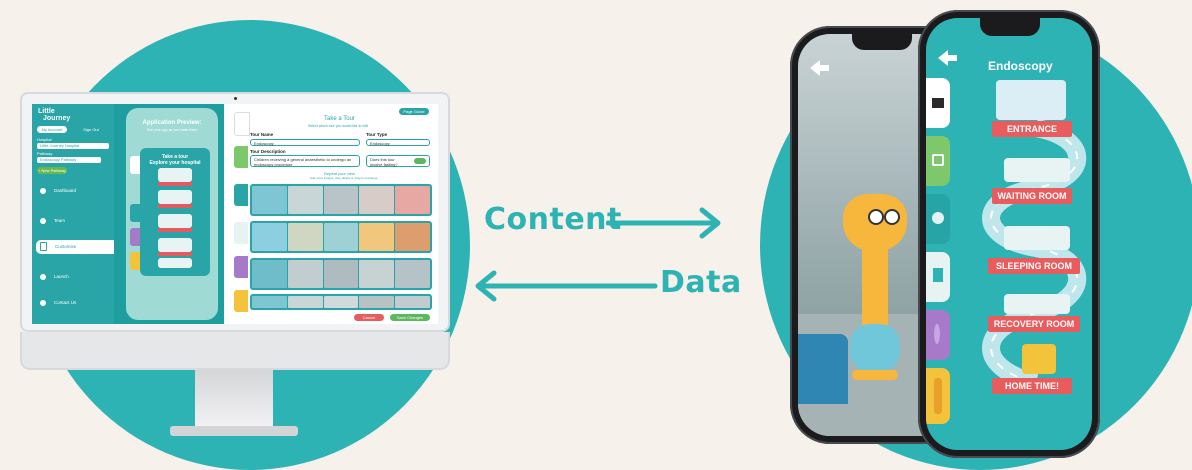 This screenshot has height=470, width=1192. I want to click on sidebar-item-team: Team, so click(52, 221).